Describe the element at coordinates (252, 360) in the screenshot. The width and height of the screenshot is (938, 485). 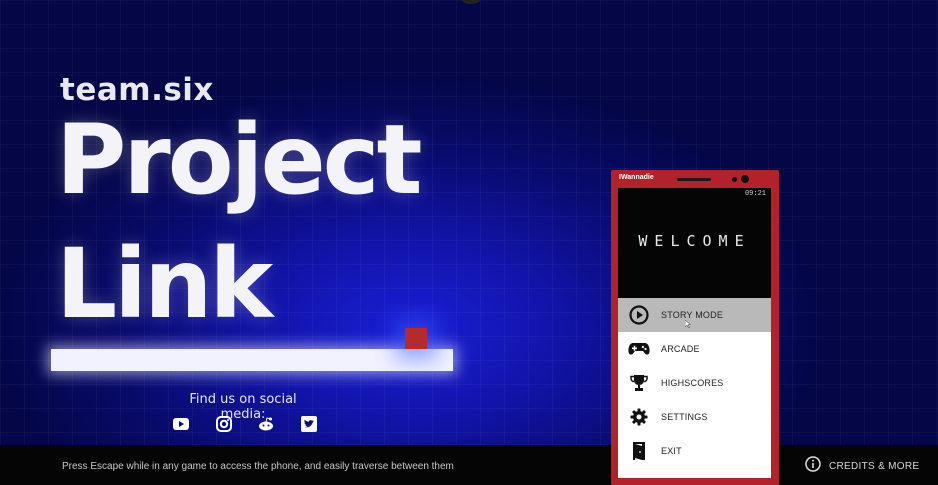
I see `glowing-platform` at that location.